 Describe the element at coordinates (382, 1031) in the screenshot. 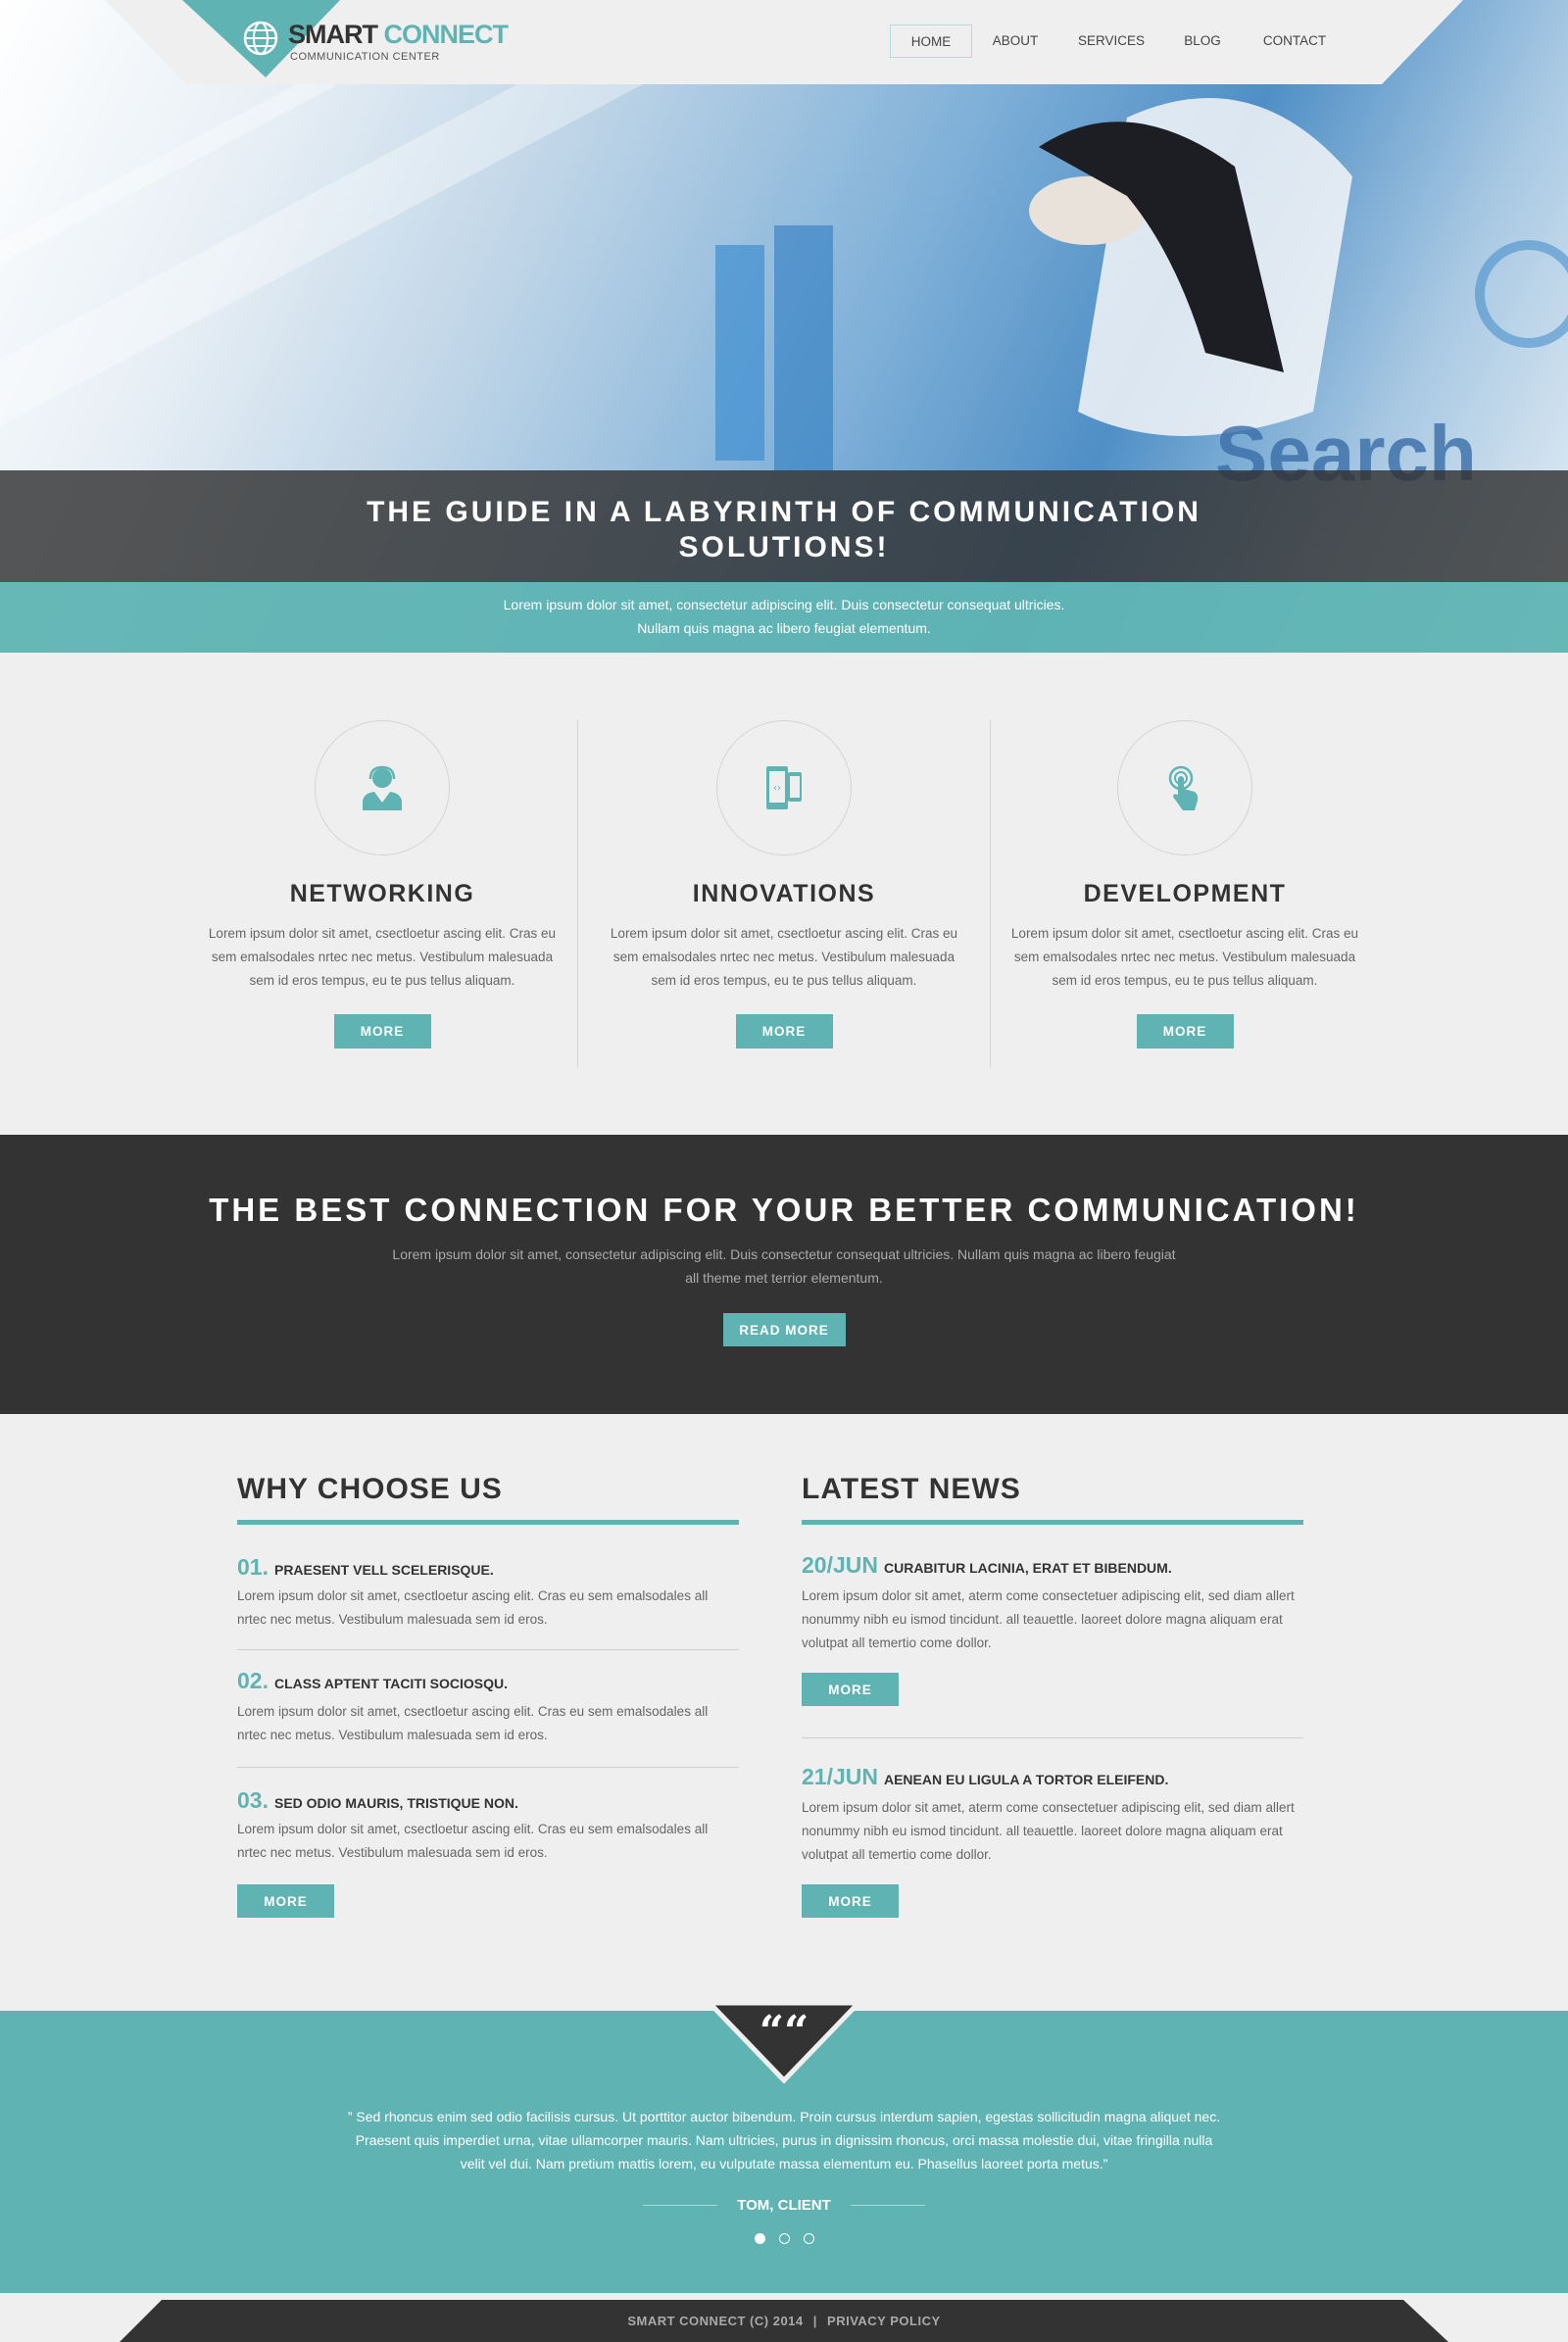

I see `networking-more-button: MORE` at that location.